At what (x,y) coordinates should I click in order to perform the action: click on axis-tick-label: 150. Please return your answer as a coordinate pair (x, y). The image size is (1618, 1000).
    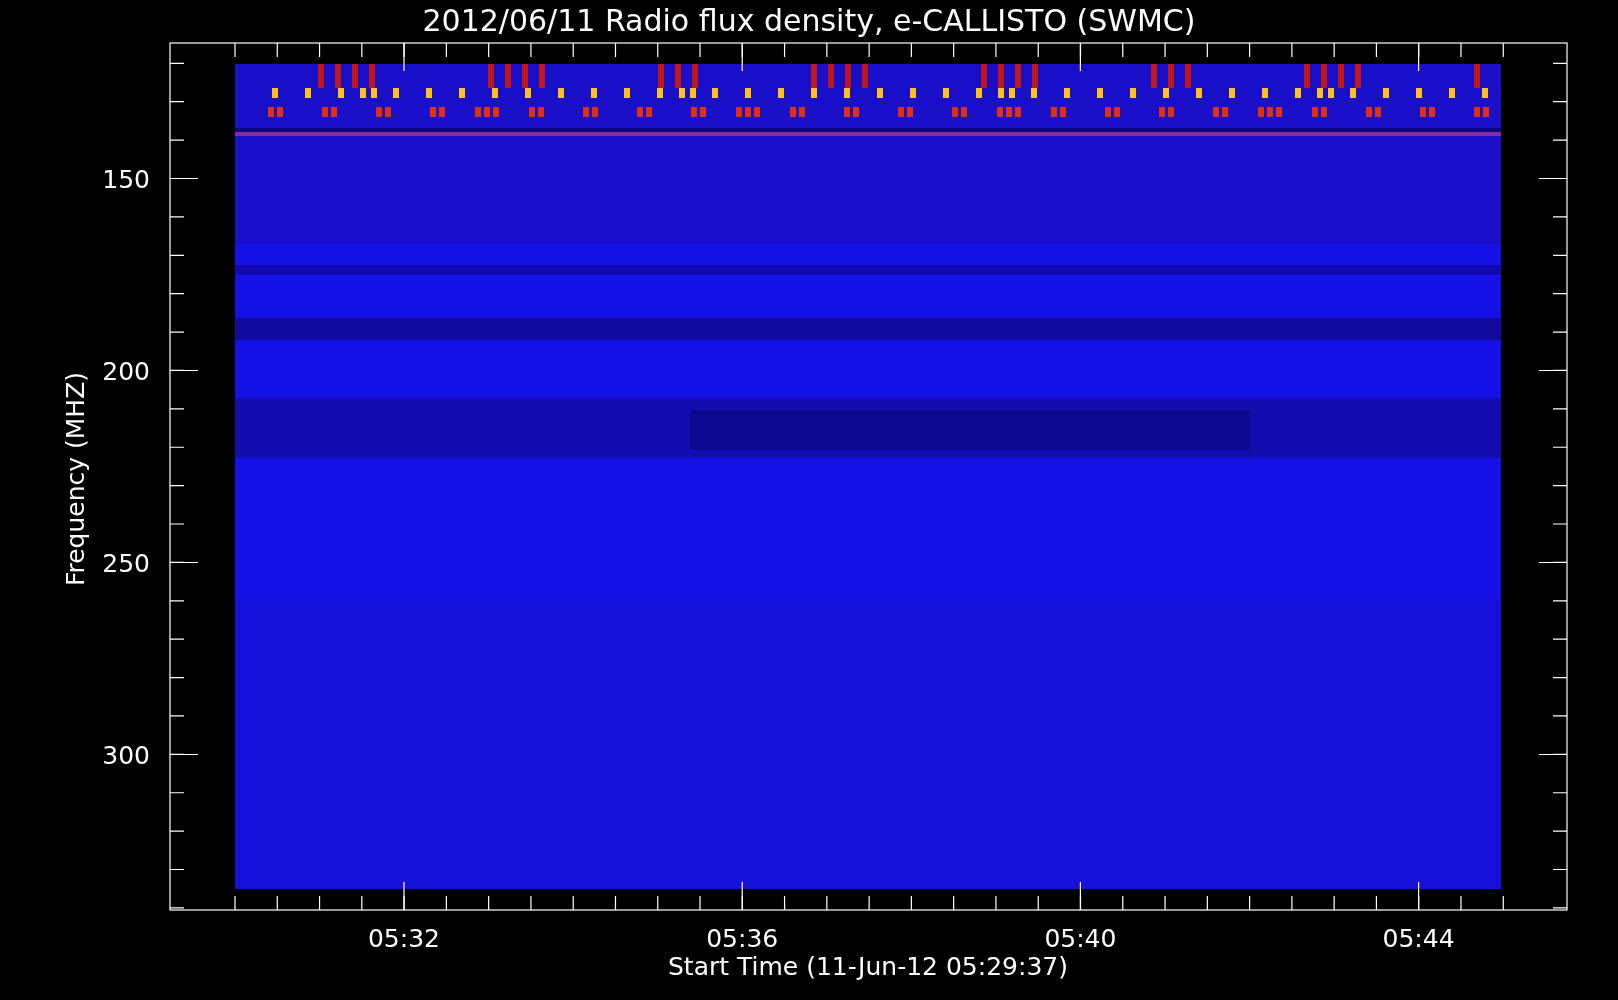
    Looking at the image, I should click on (126, 179).